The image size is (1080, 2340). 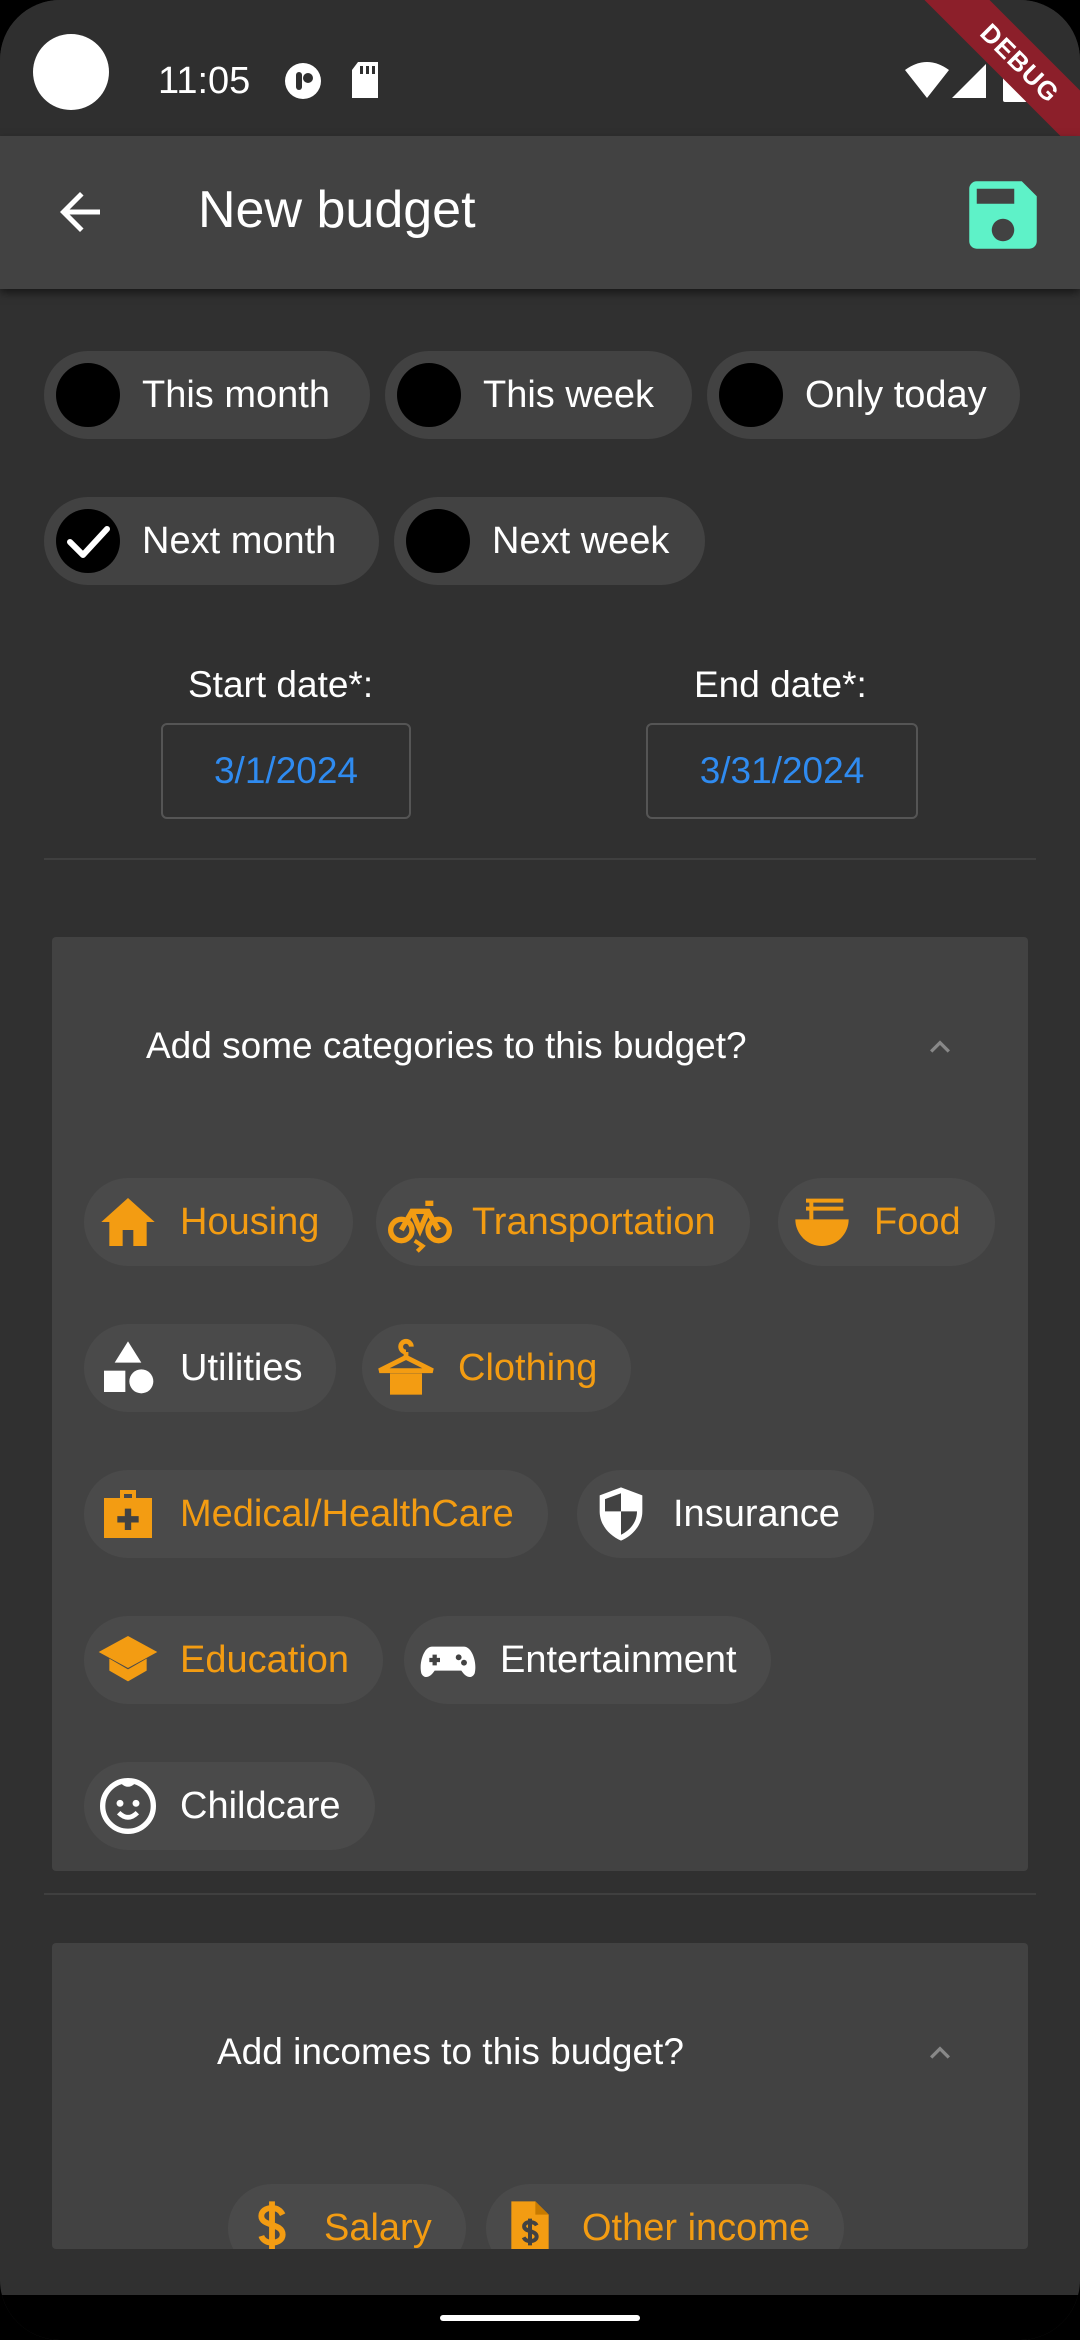 What do you see at coordinates (450, 2052) in the screenshot?
I see `incomes-panel-title: Add incomes to this budget?` at bounding box center [450, 2052].